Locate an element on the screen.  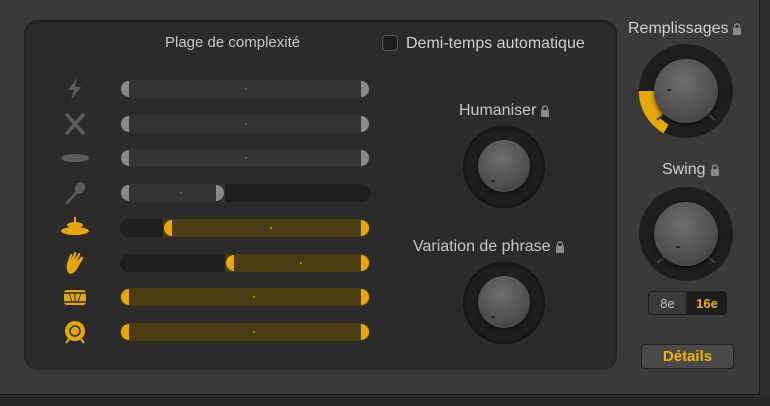
crossed-sticks-icon is located at coordinates (75, 124).